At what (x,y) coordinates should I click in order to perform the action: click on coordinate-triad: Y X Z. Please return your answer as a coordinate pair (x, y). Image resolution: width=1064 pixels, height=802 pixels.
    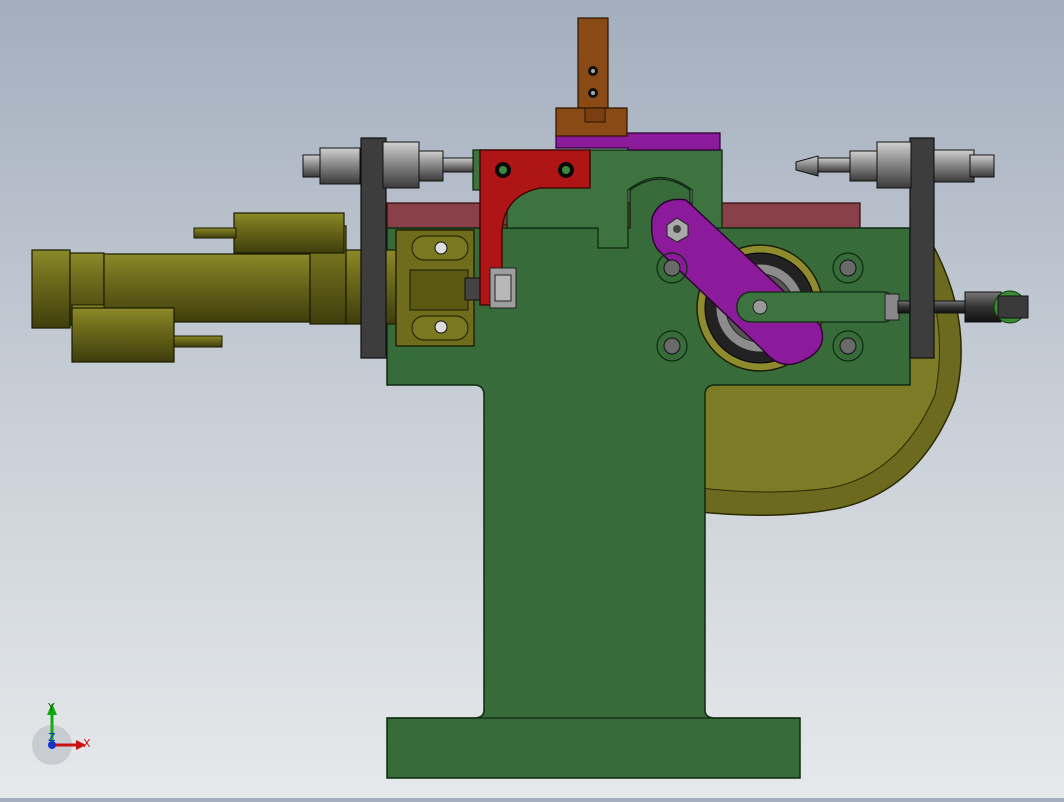
    Looking at the image, I should click on (61, 733).